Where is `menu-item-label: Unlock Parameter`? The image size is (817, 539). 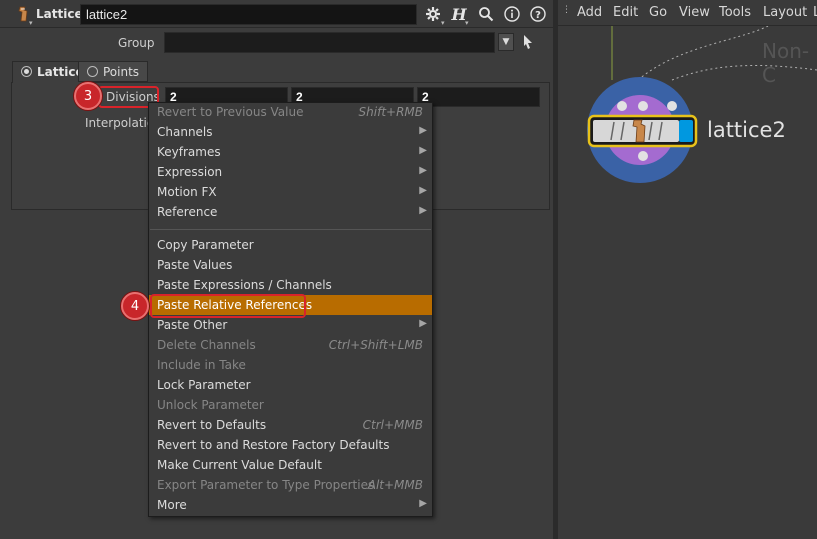 menu-item-label: Unlock Parameter is located at coordinates (210, 405).